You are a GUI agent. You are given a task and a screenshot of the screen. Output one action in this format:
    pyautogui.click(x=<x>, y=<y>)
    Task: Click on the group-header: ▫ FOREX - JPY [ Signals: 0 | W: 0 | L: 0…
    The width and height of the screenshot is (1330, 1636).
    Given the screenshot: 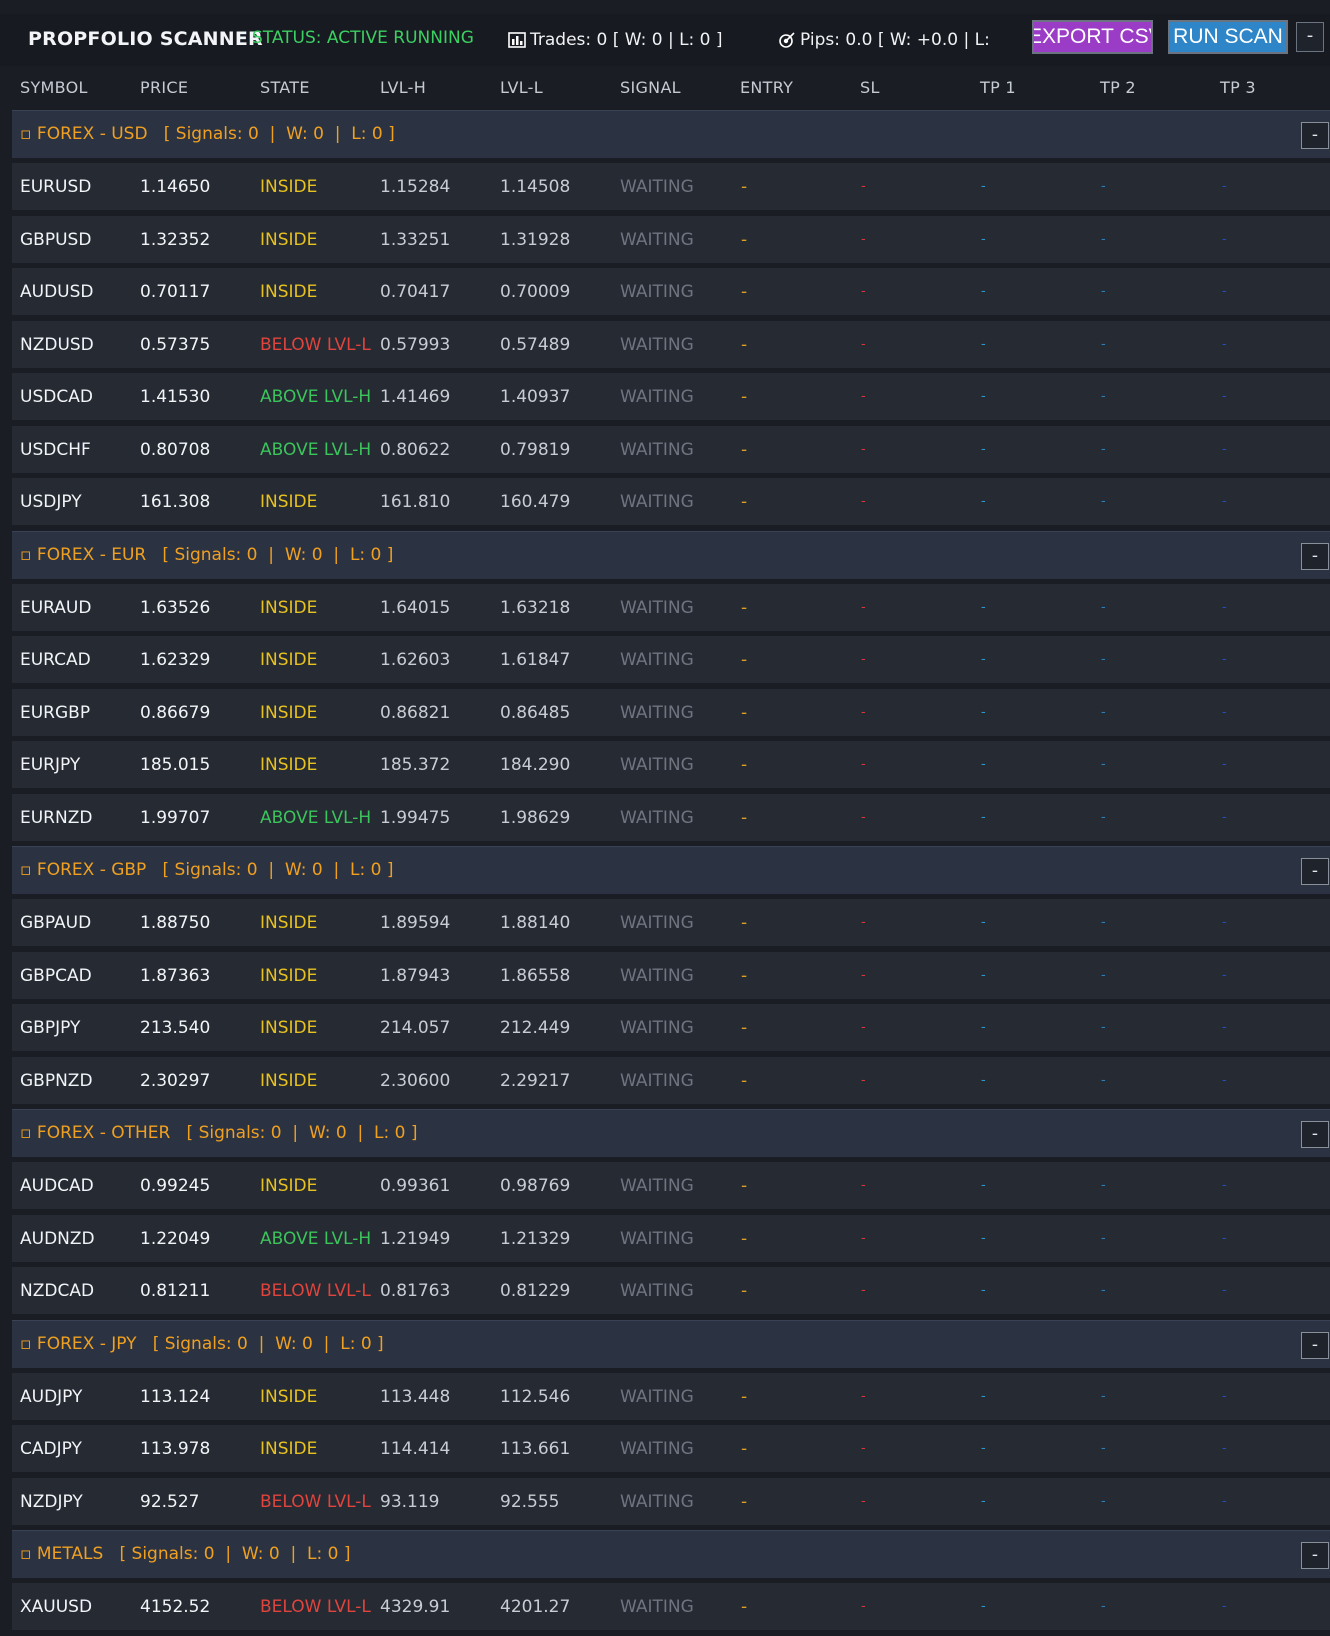 What is the action you would take?
    pyautogui.click(x=671, y=1343)
    